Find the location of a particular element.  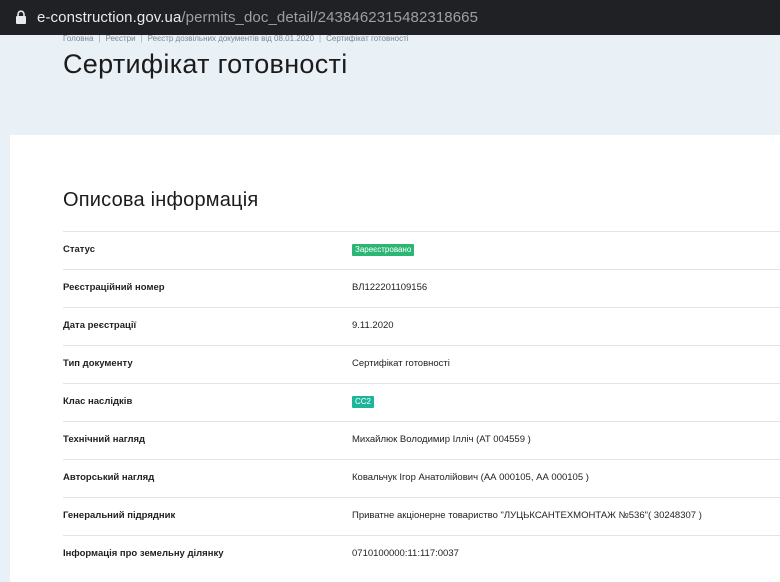

consequence-class-badge: СС2 is located at coordinates (363, 402).